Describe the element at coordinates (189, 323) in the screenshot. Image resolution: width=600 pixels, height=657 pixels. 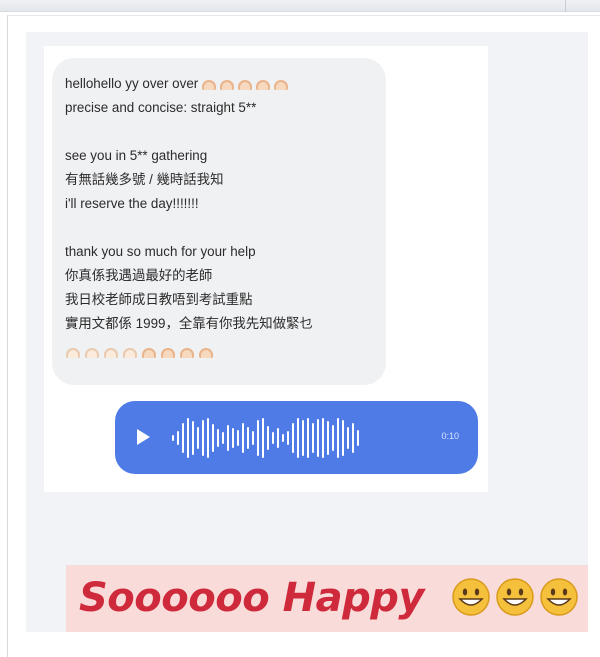
I see `message-line: 實用文都係 1999，全靠有你我先知做緊乜` at that location.